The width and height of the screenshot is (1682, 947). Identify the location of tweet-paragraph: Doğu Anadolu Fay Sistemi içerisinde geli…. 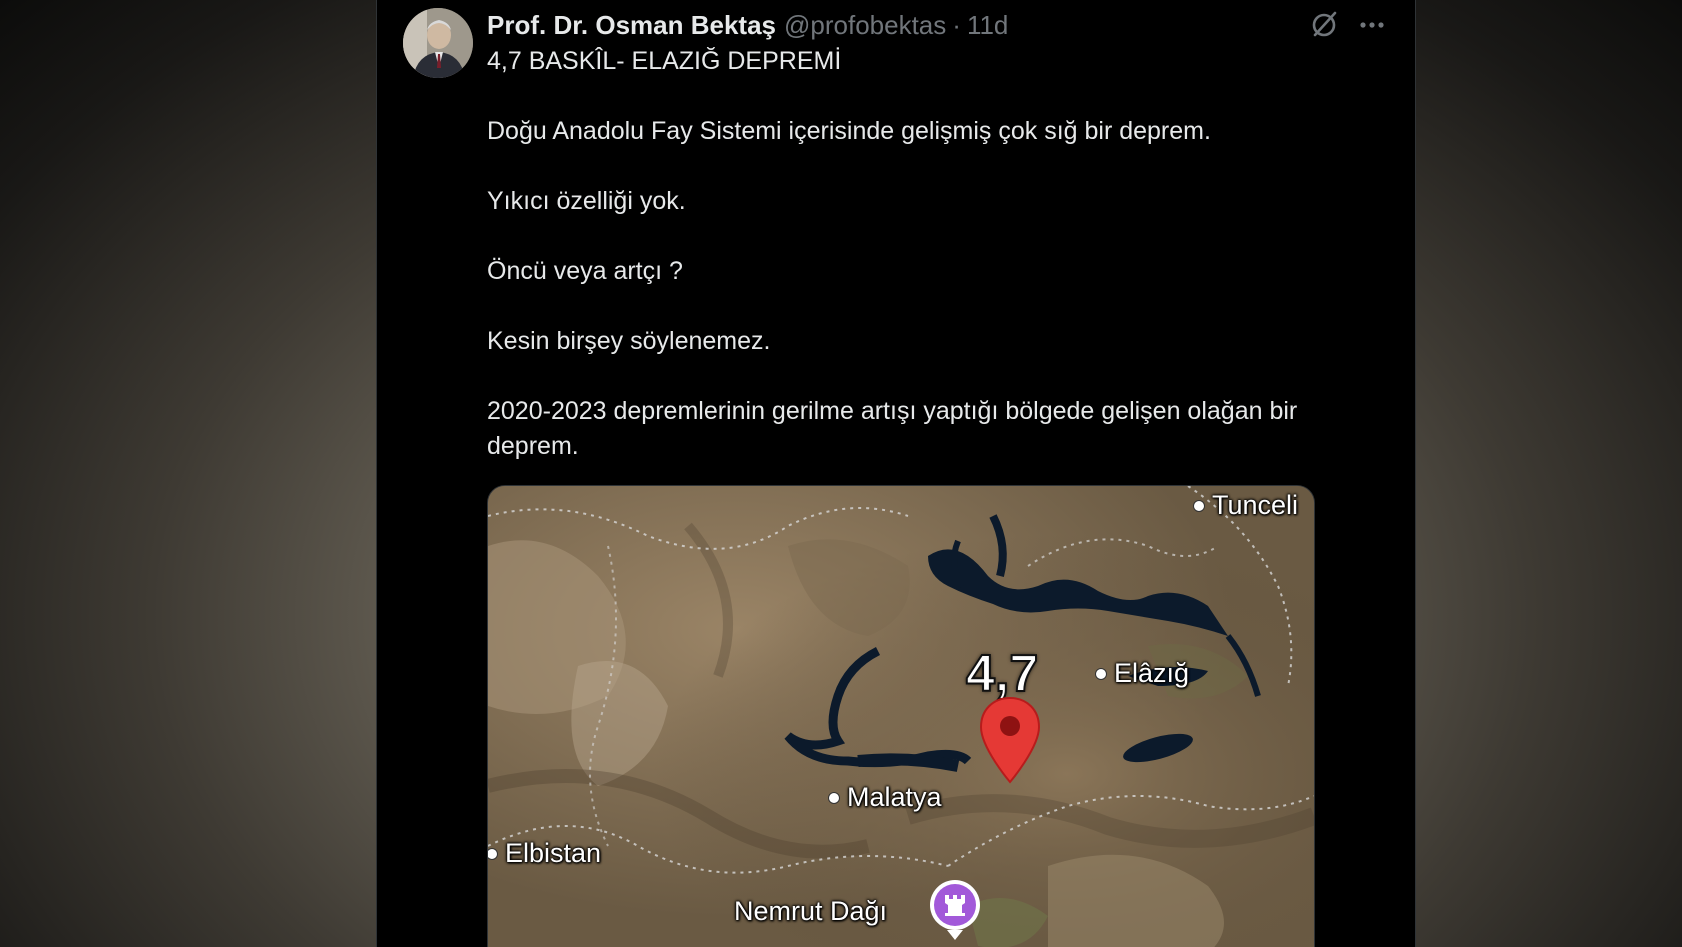
(849, 131).